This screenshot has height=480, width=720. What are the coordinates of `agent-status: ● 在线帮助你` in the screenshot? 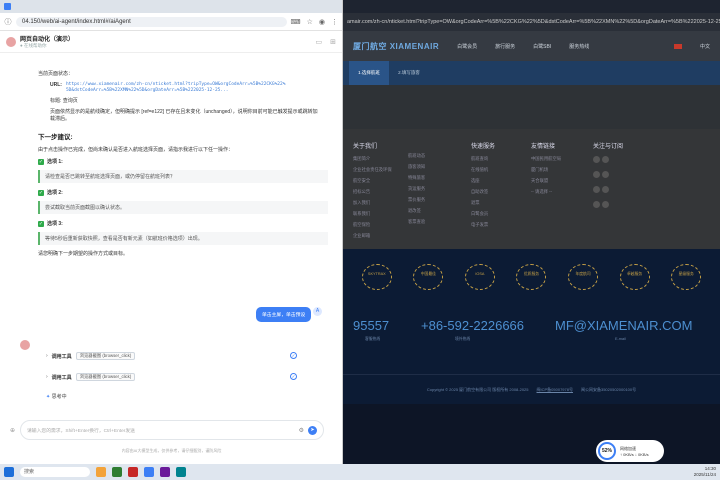 It's located at (33, 45).